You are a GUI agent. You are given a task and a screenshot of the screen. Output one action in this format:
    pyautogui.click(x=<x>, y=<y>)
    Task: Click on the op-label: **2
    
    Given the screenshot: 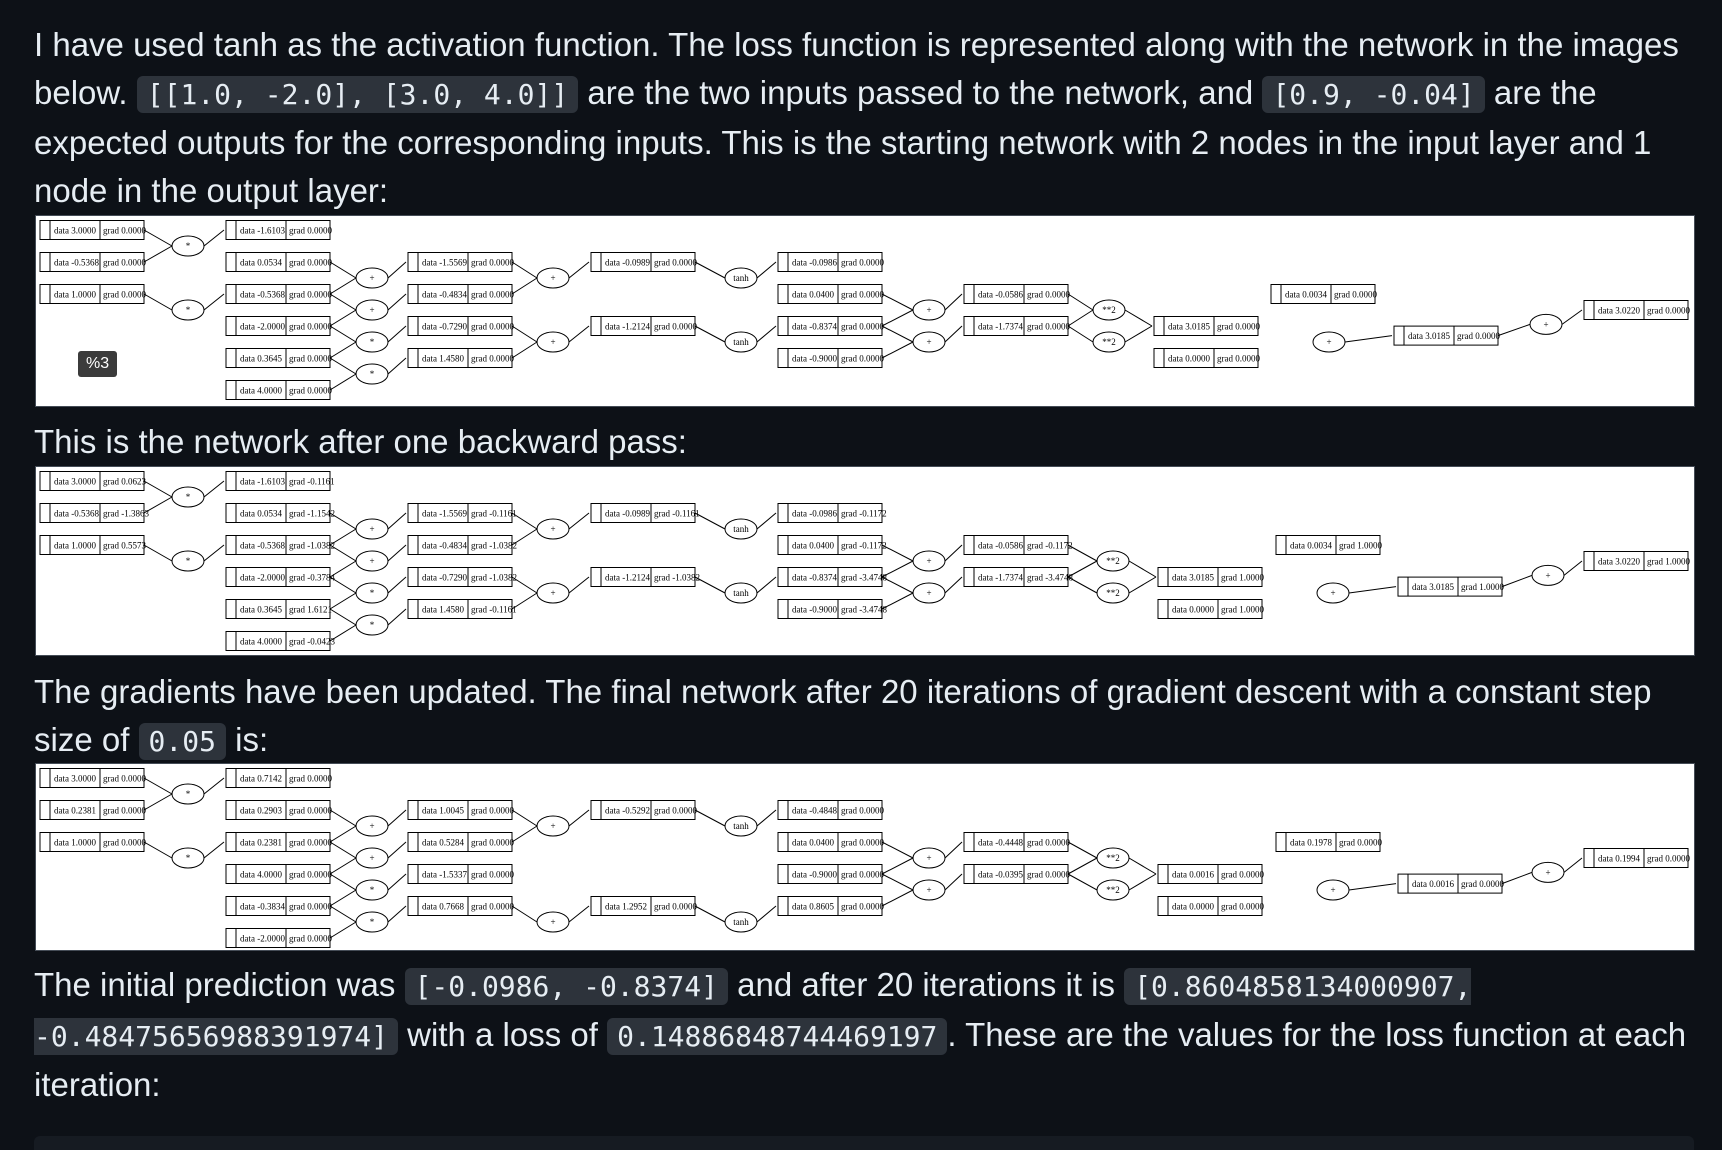 What is the action you would take?
    pyautogui.click(x=1109, y=310)
    